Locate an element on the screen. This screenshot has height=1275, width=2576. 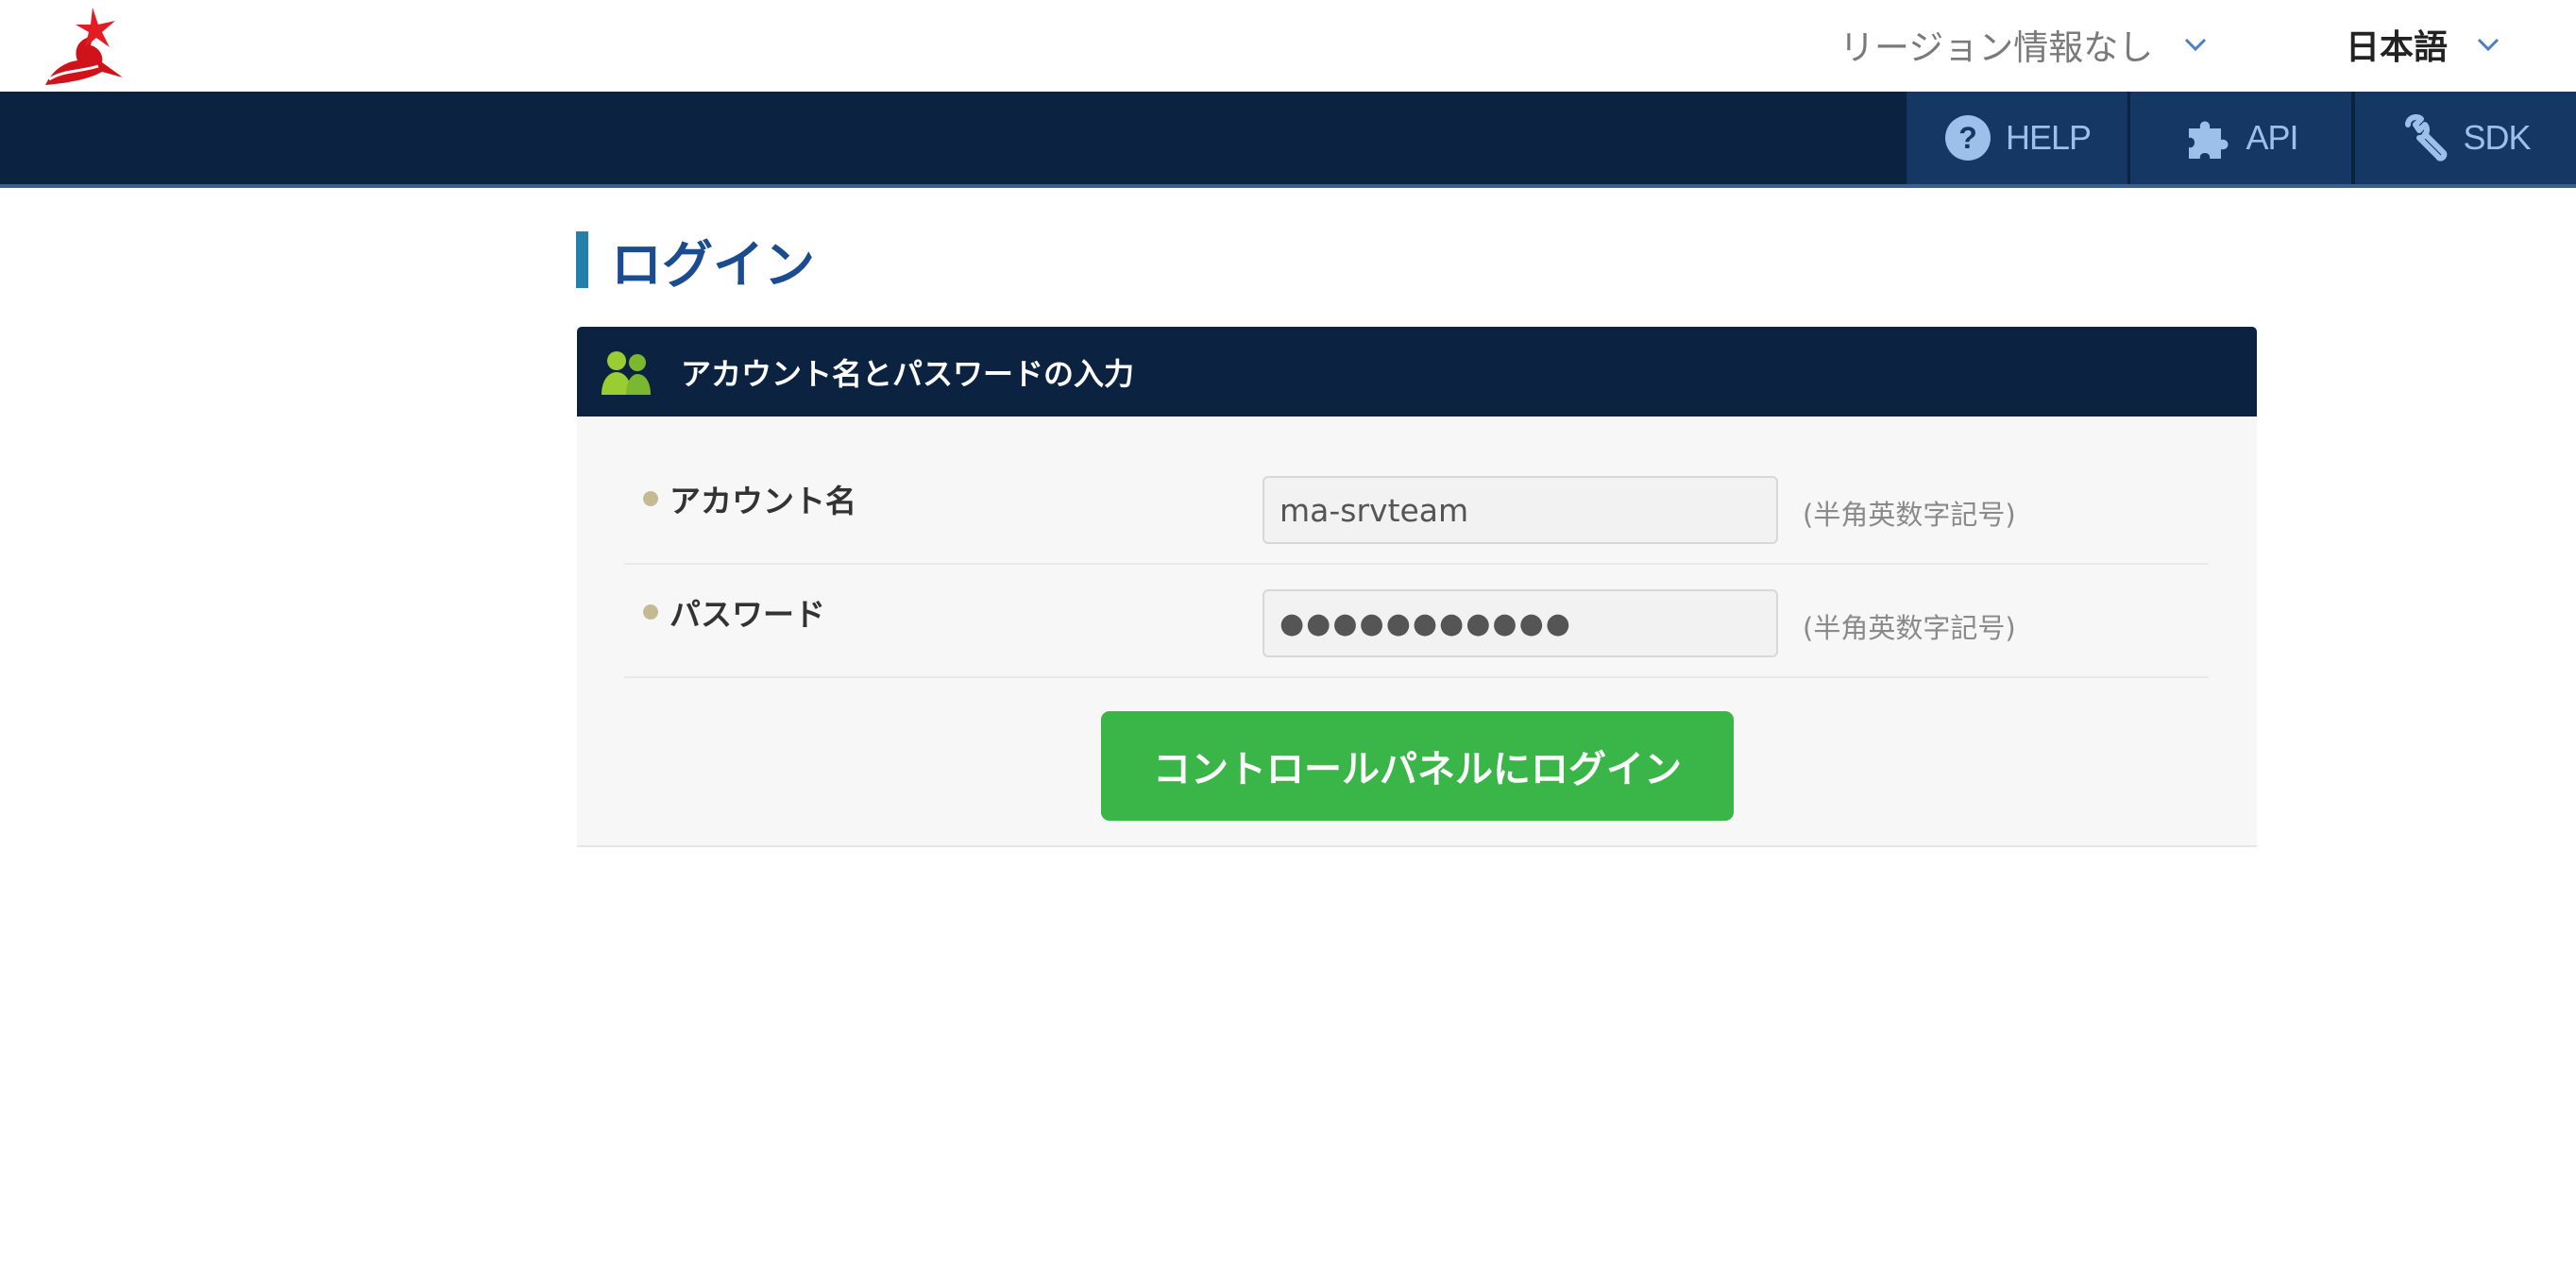
help-button-label: HELP is located at coordinates (2048, 137).